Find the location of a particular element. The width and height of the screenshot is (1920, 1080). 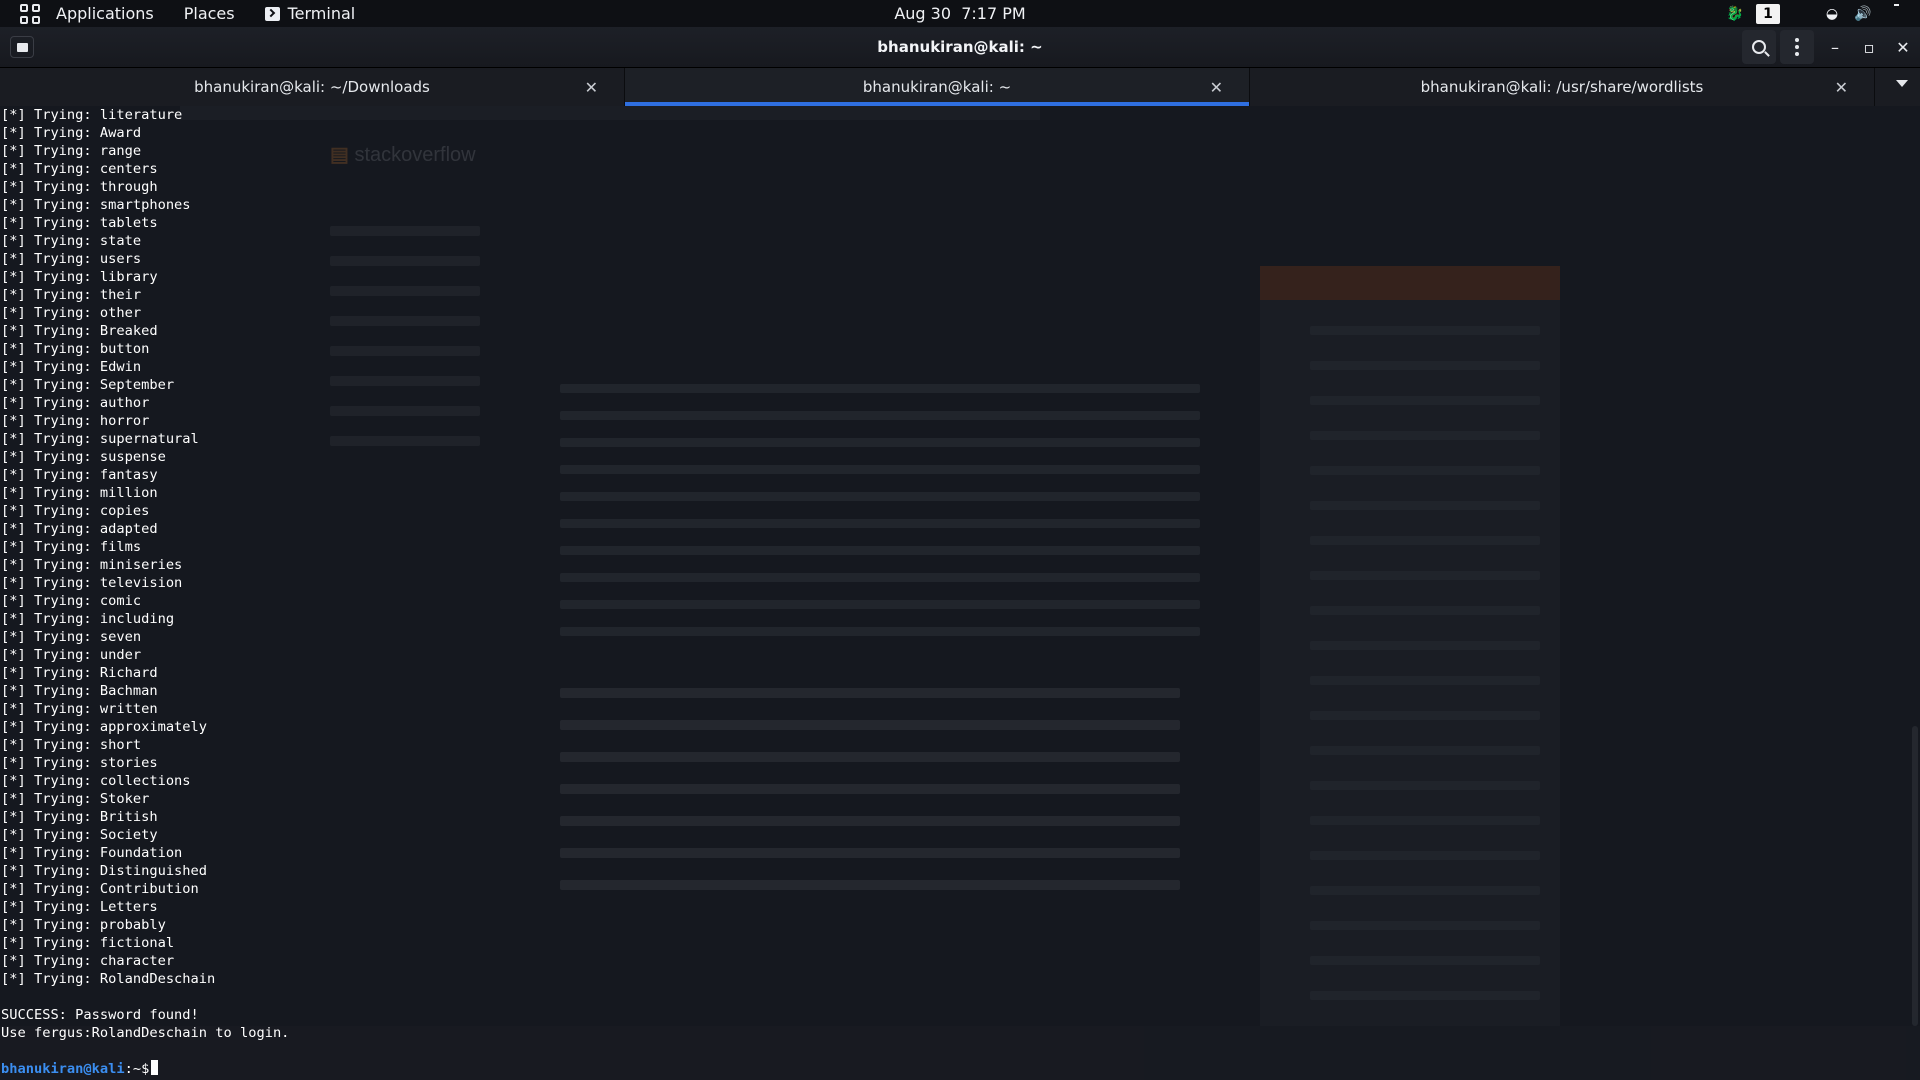

trying-word: centers is located at coordinates (128, 169).